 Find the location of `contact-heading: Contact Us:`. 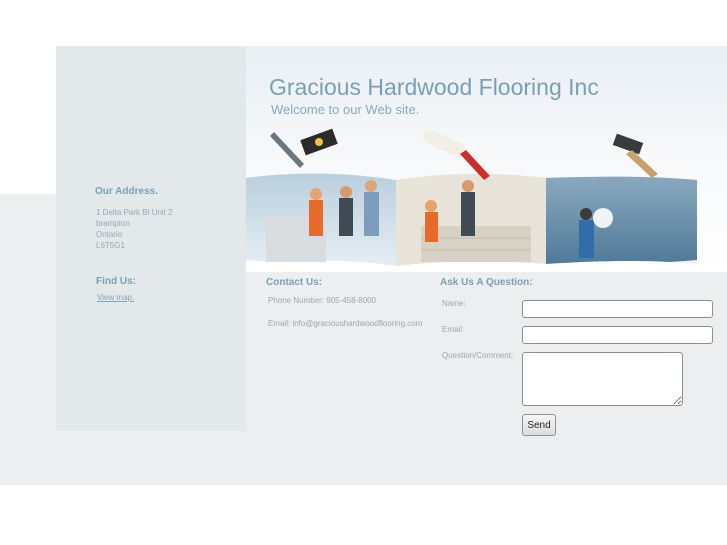

contact-heading: Contact Us: is located at coordinates (294, 282).